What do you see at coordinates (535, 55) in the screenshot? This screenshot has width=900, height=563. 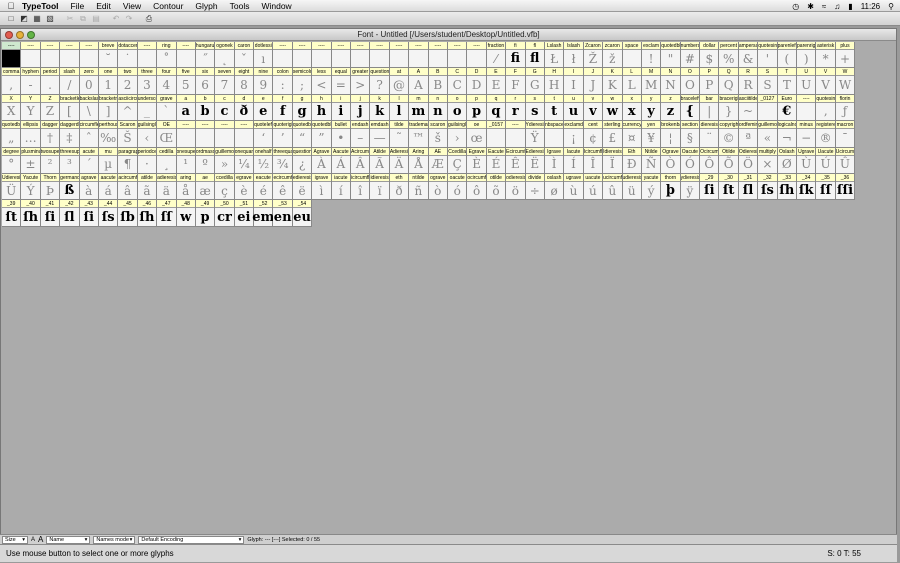 I see `glyph-cell: fl ﬂ` at bounding box center [535, 55].